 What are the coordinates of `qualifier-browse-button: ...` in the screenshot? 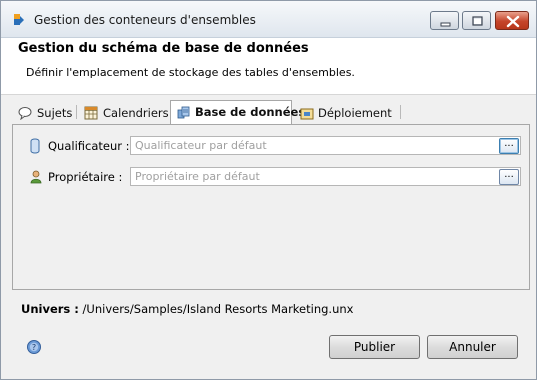 It's located at (509, 146).